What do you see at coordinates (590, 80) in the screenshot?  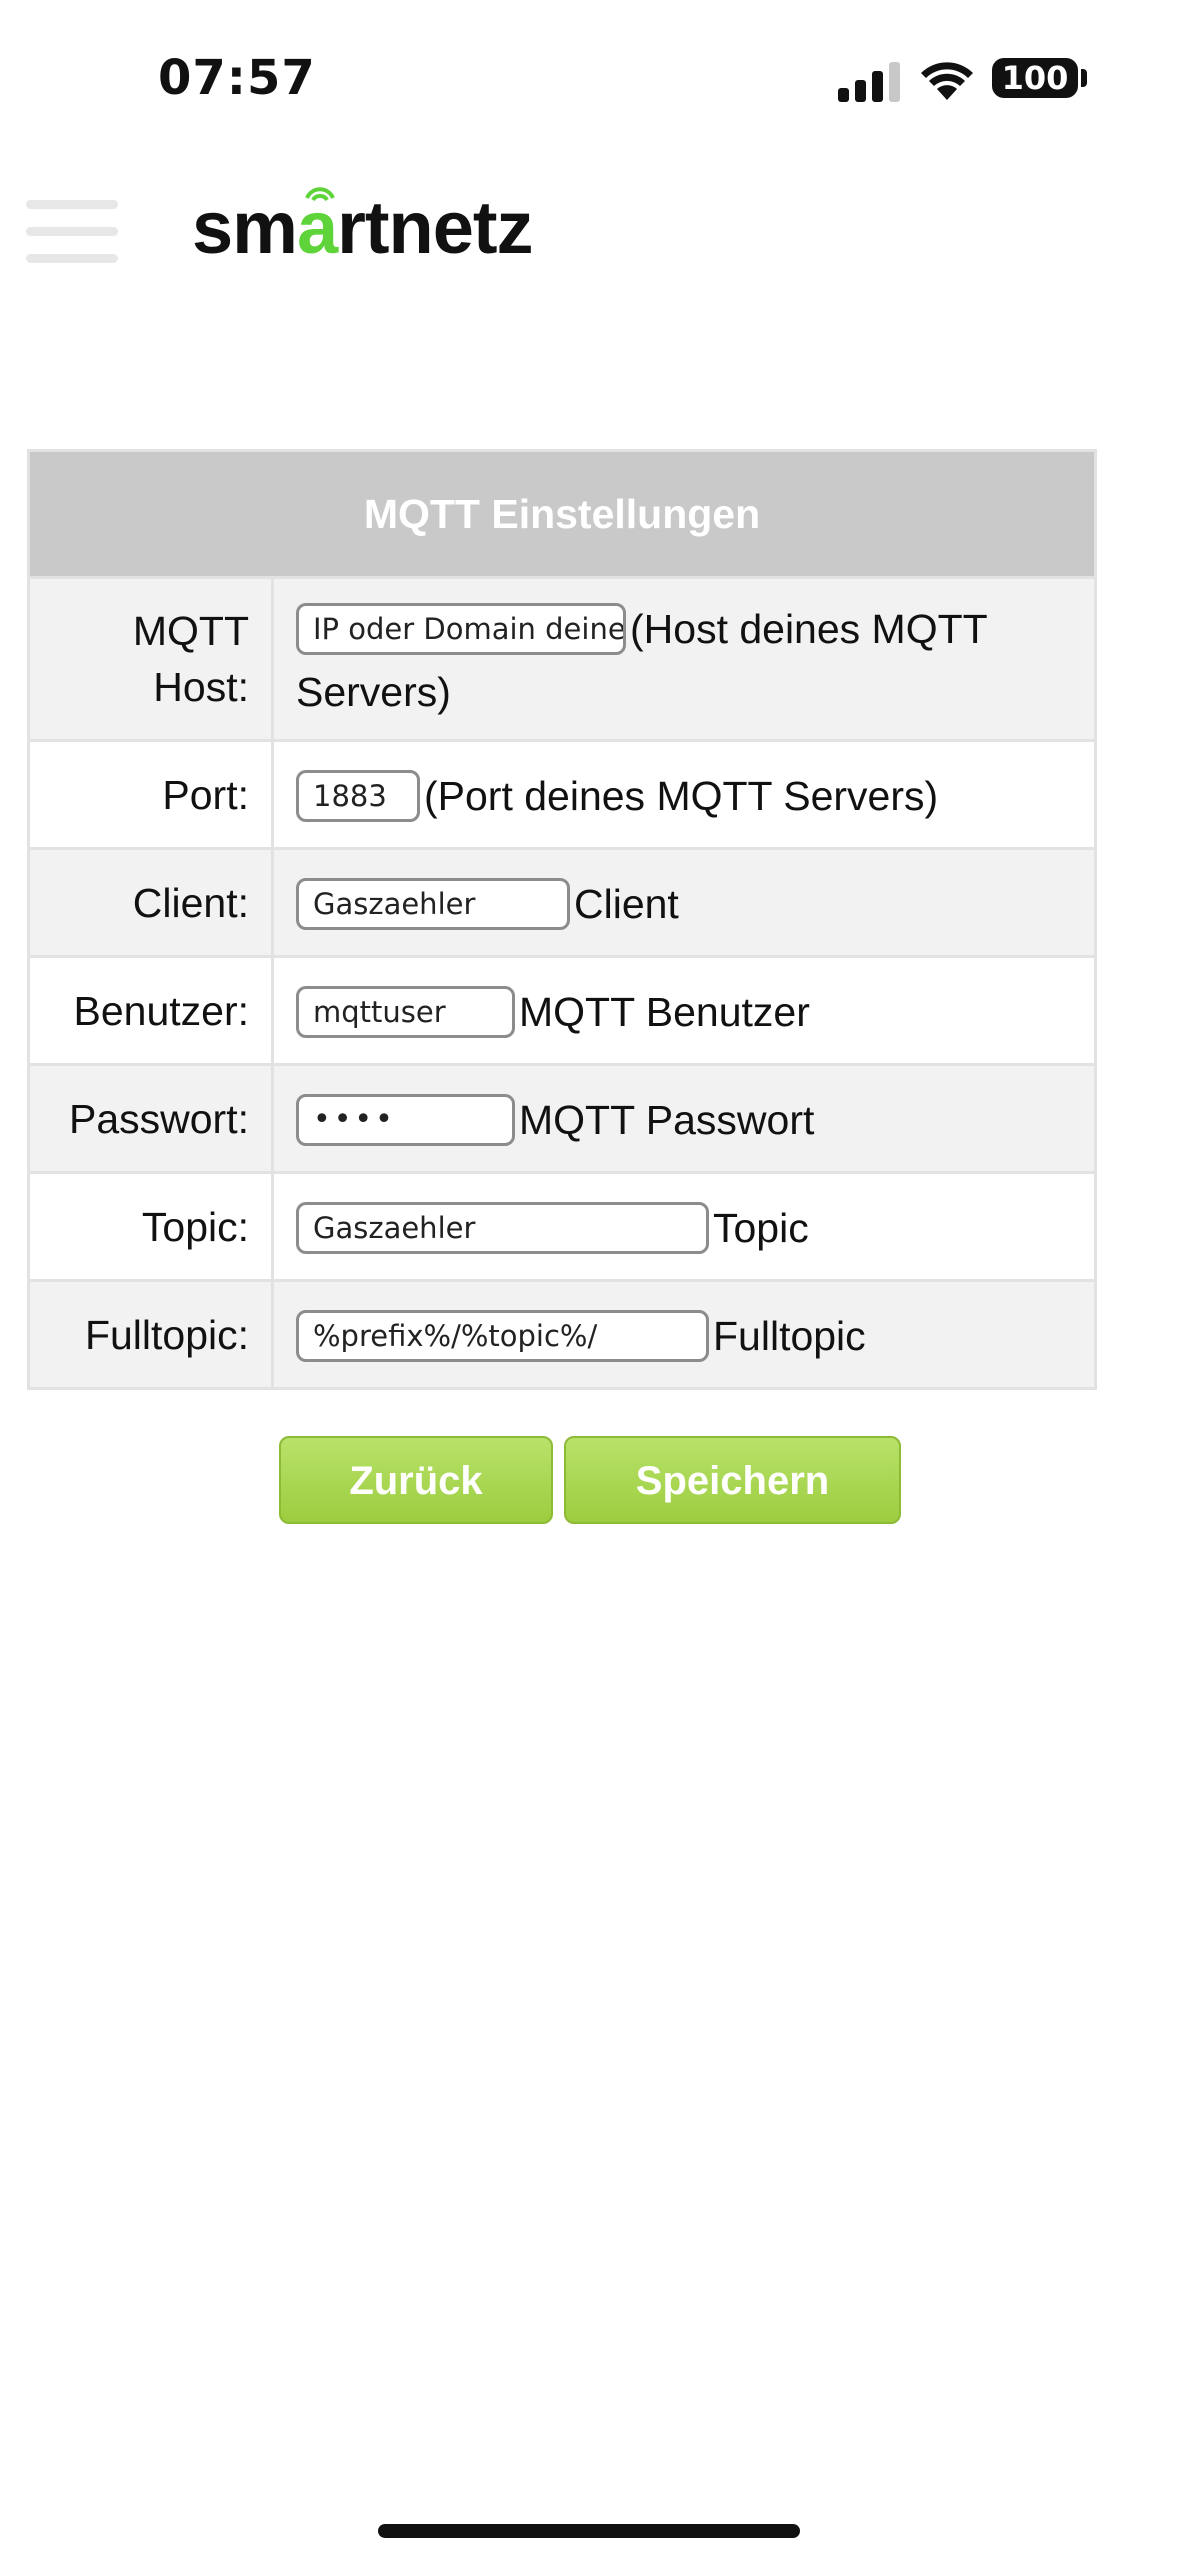 I see `status-bar: 07:57 100` at bounding box center [590, 80].